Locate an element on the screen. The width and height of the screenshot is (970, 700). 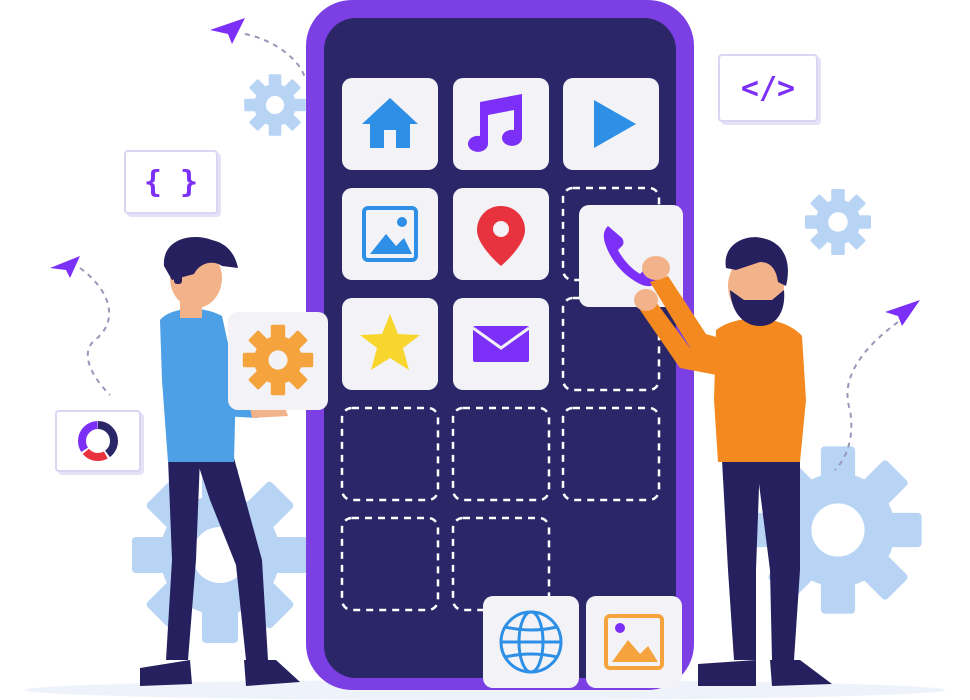
mail-icon is located at coordinates (501, 344).